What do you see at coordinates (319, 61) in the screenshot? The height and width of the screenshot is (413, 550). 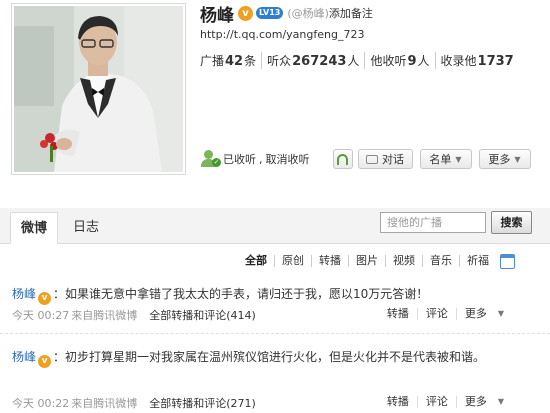 I see `stat-value: 267243` at bounding box center [319, 61].